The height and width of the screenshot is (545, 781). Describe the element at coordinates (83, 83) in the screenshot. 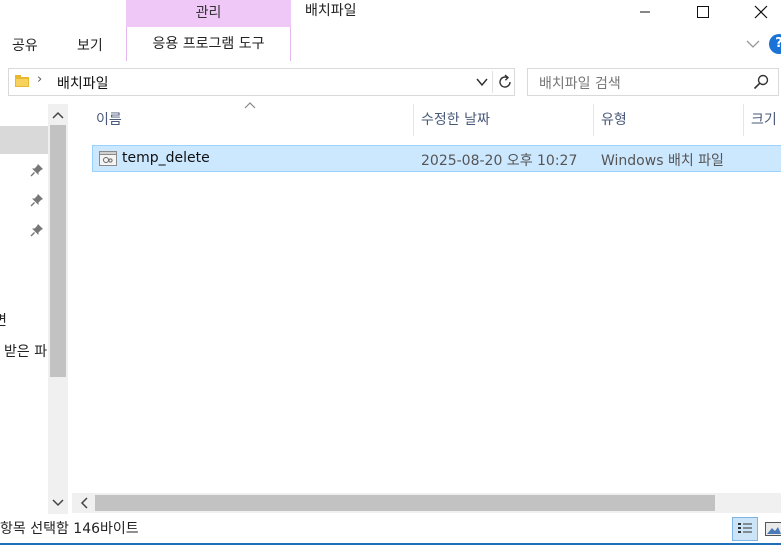

I see `breadcrumb-current: 배치파일` at that location.